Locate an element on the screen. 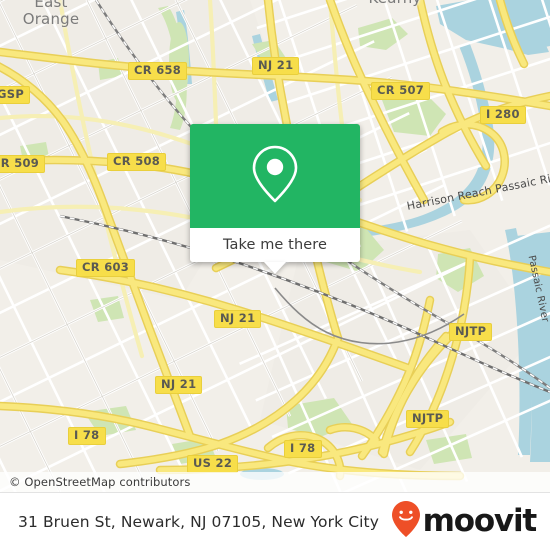 The image size is (550, 550). highway-shield-cr-507: CR 507 is located at coordinates (401, 91).